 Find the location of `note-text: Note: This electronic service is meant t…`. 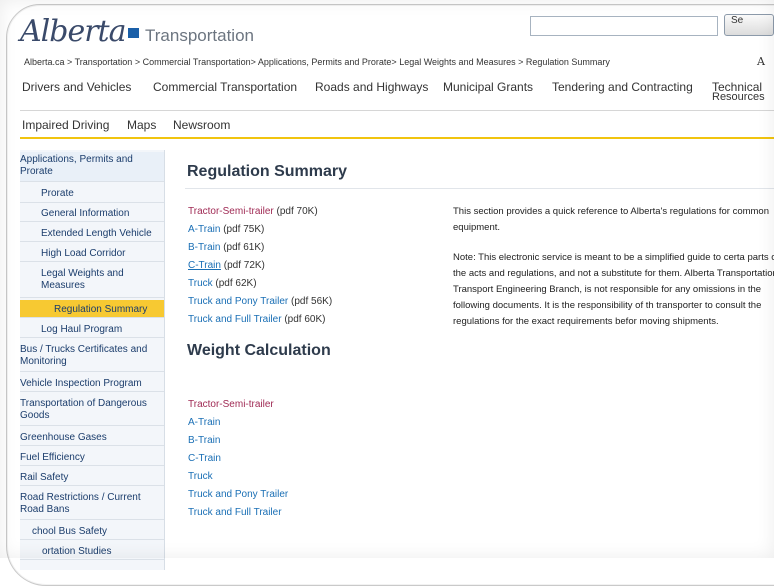

note-text: Note: This electronic service is meant t… is located at coordinates (613, 289).